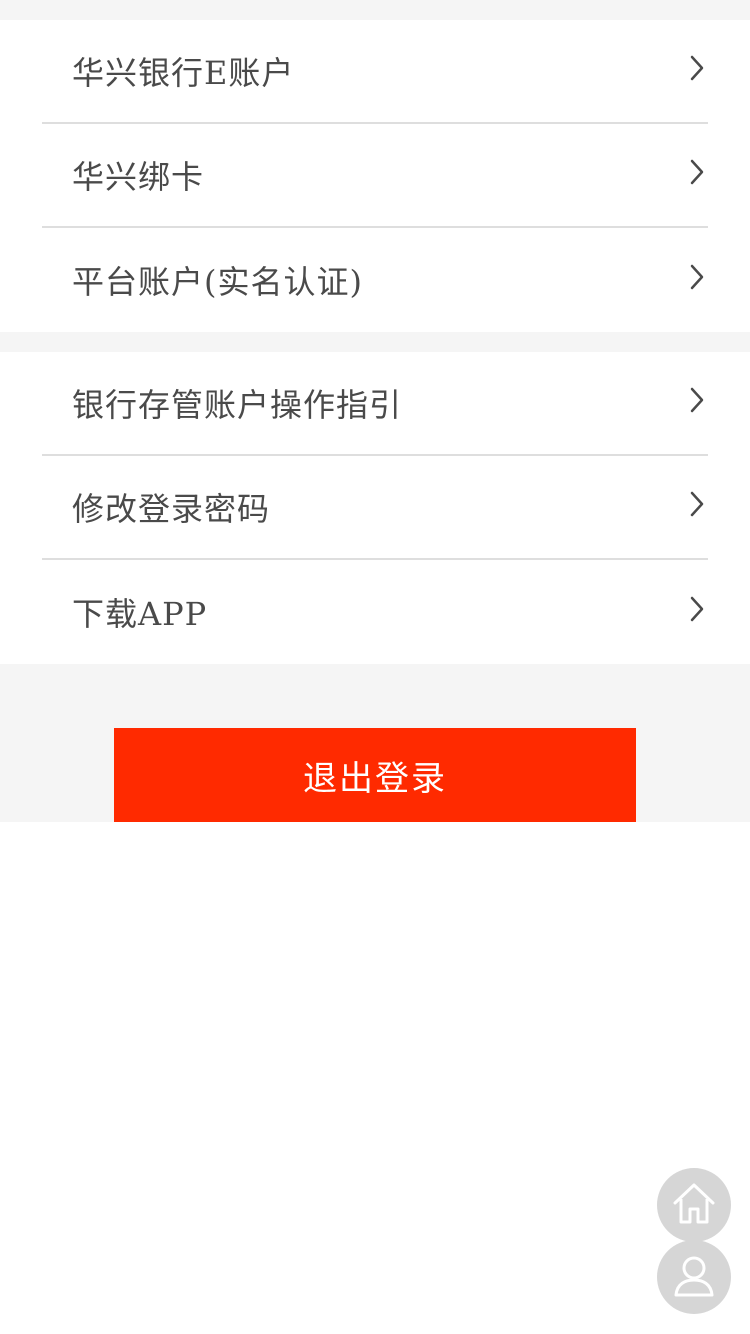 The image size is (750, 1334). What do you see at coordinates (375, 342) in the screenshot?
I see `group-divider` at bounding box center [375, 342].